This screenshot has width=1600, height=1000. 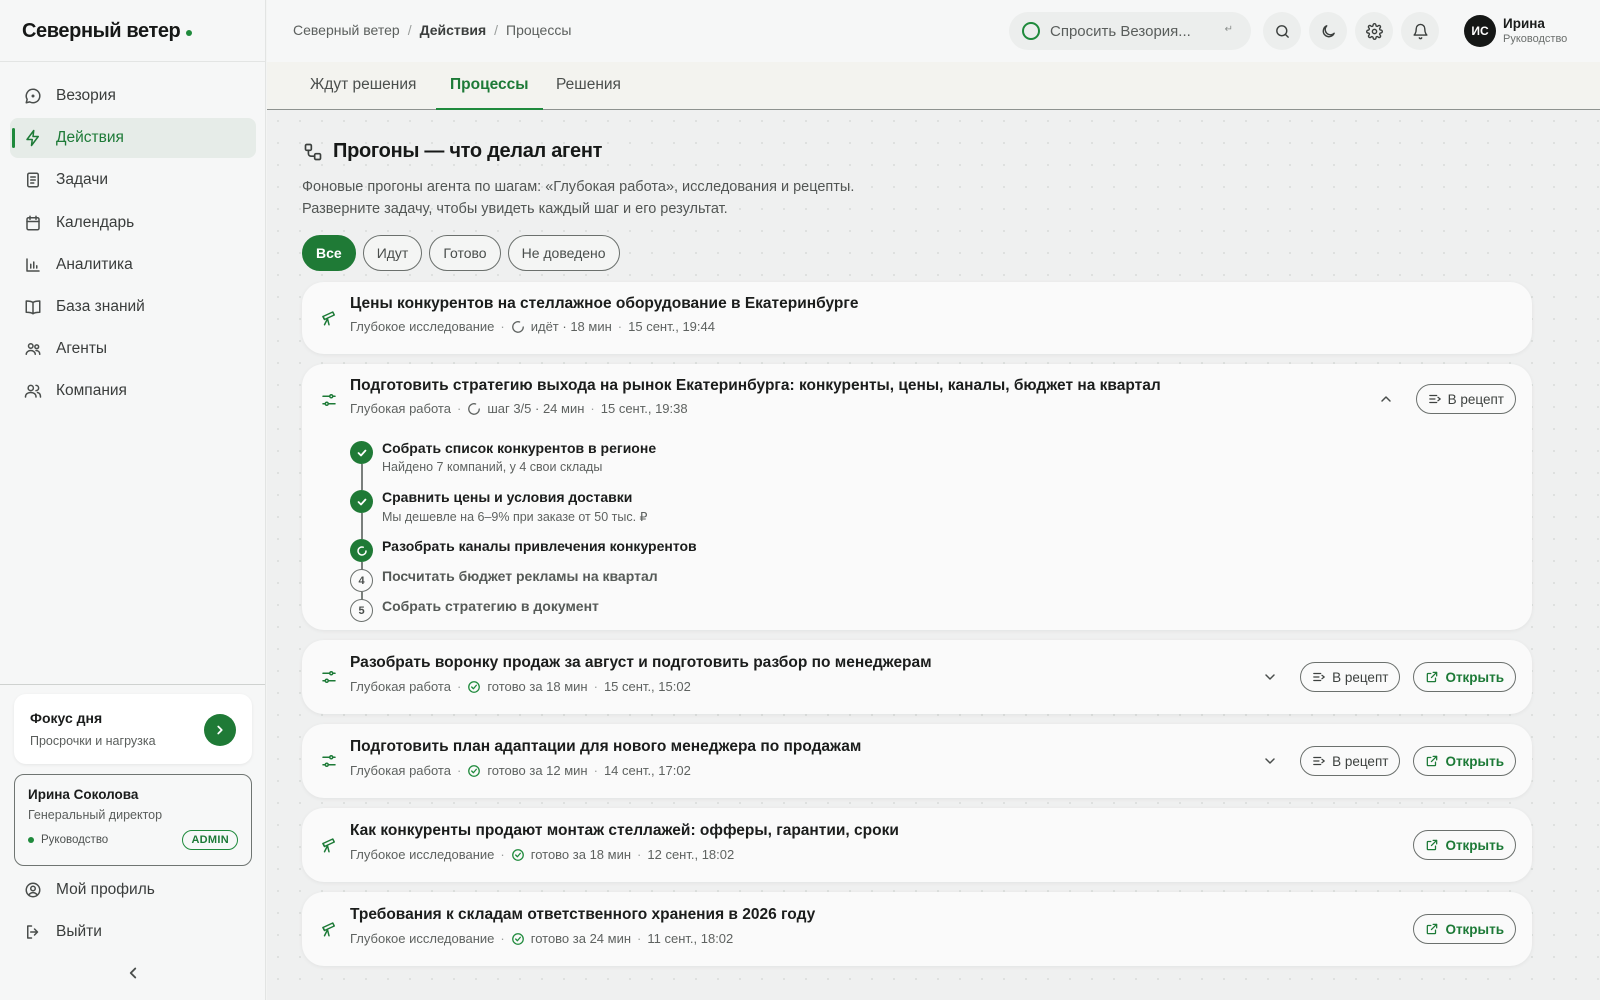 What do you see at coordinates (133, 265) in the screenshot?
I see `sidebar-item-analytics: Аналитика` at bounding box center [133, 265].